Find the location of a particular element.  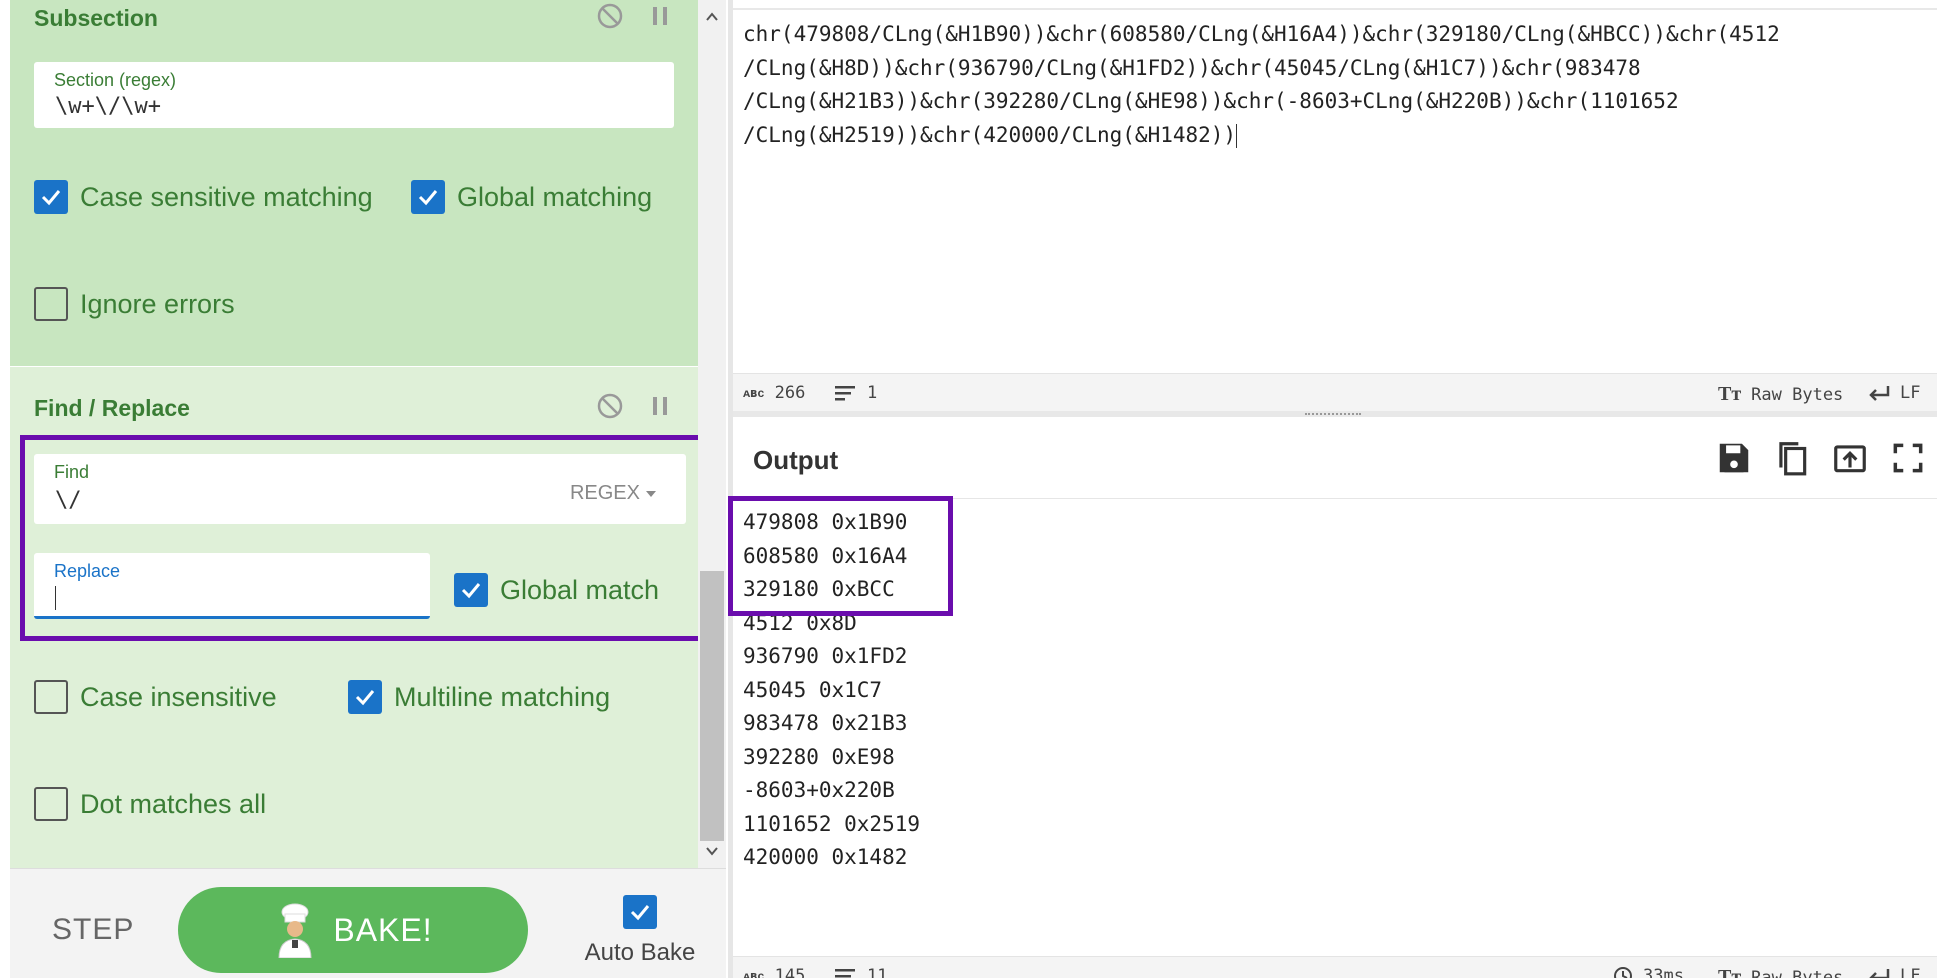

save-icon is located at coordinates (1734, 458).